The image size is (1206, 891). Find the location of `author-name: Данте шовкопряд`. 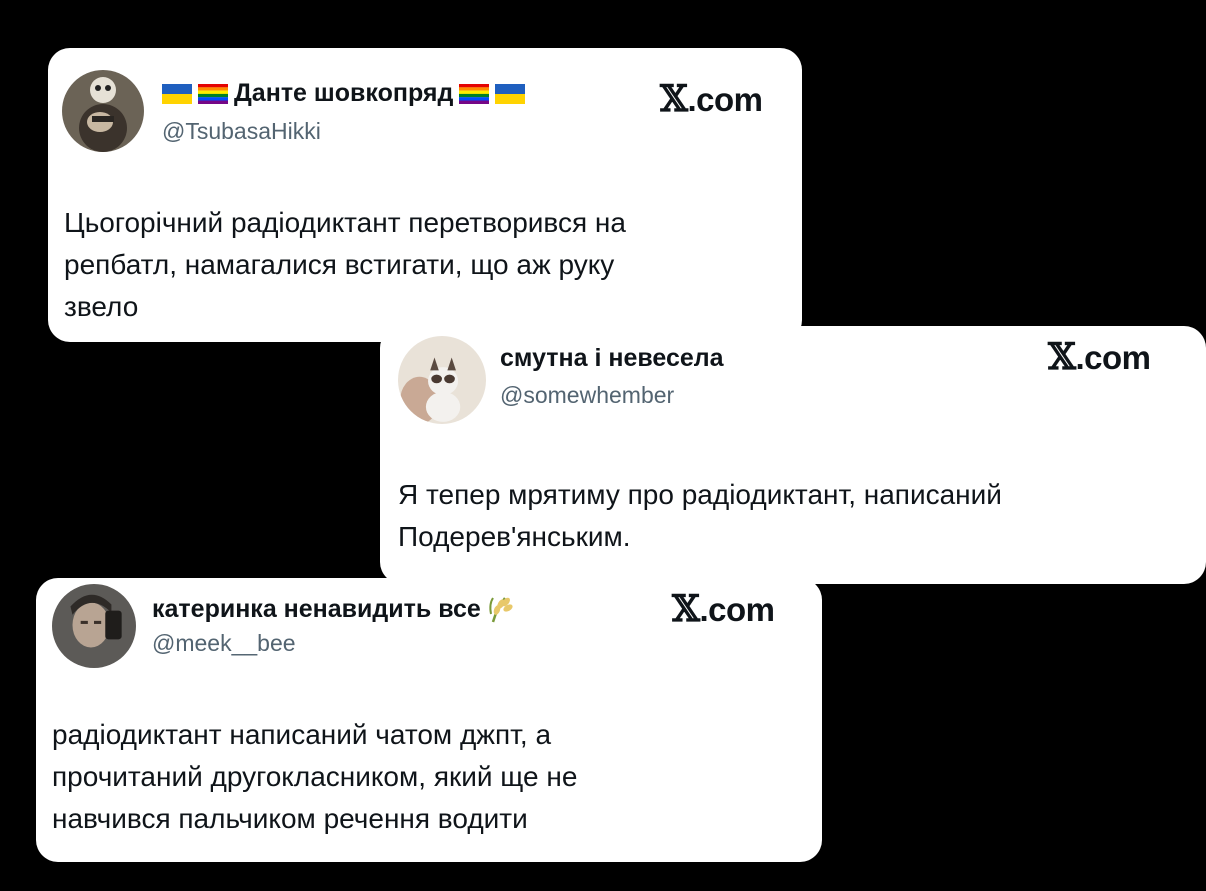

author-name: Данте шовкопряд is located at coordinates (344, 93).